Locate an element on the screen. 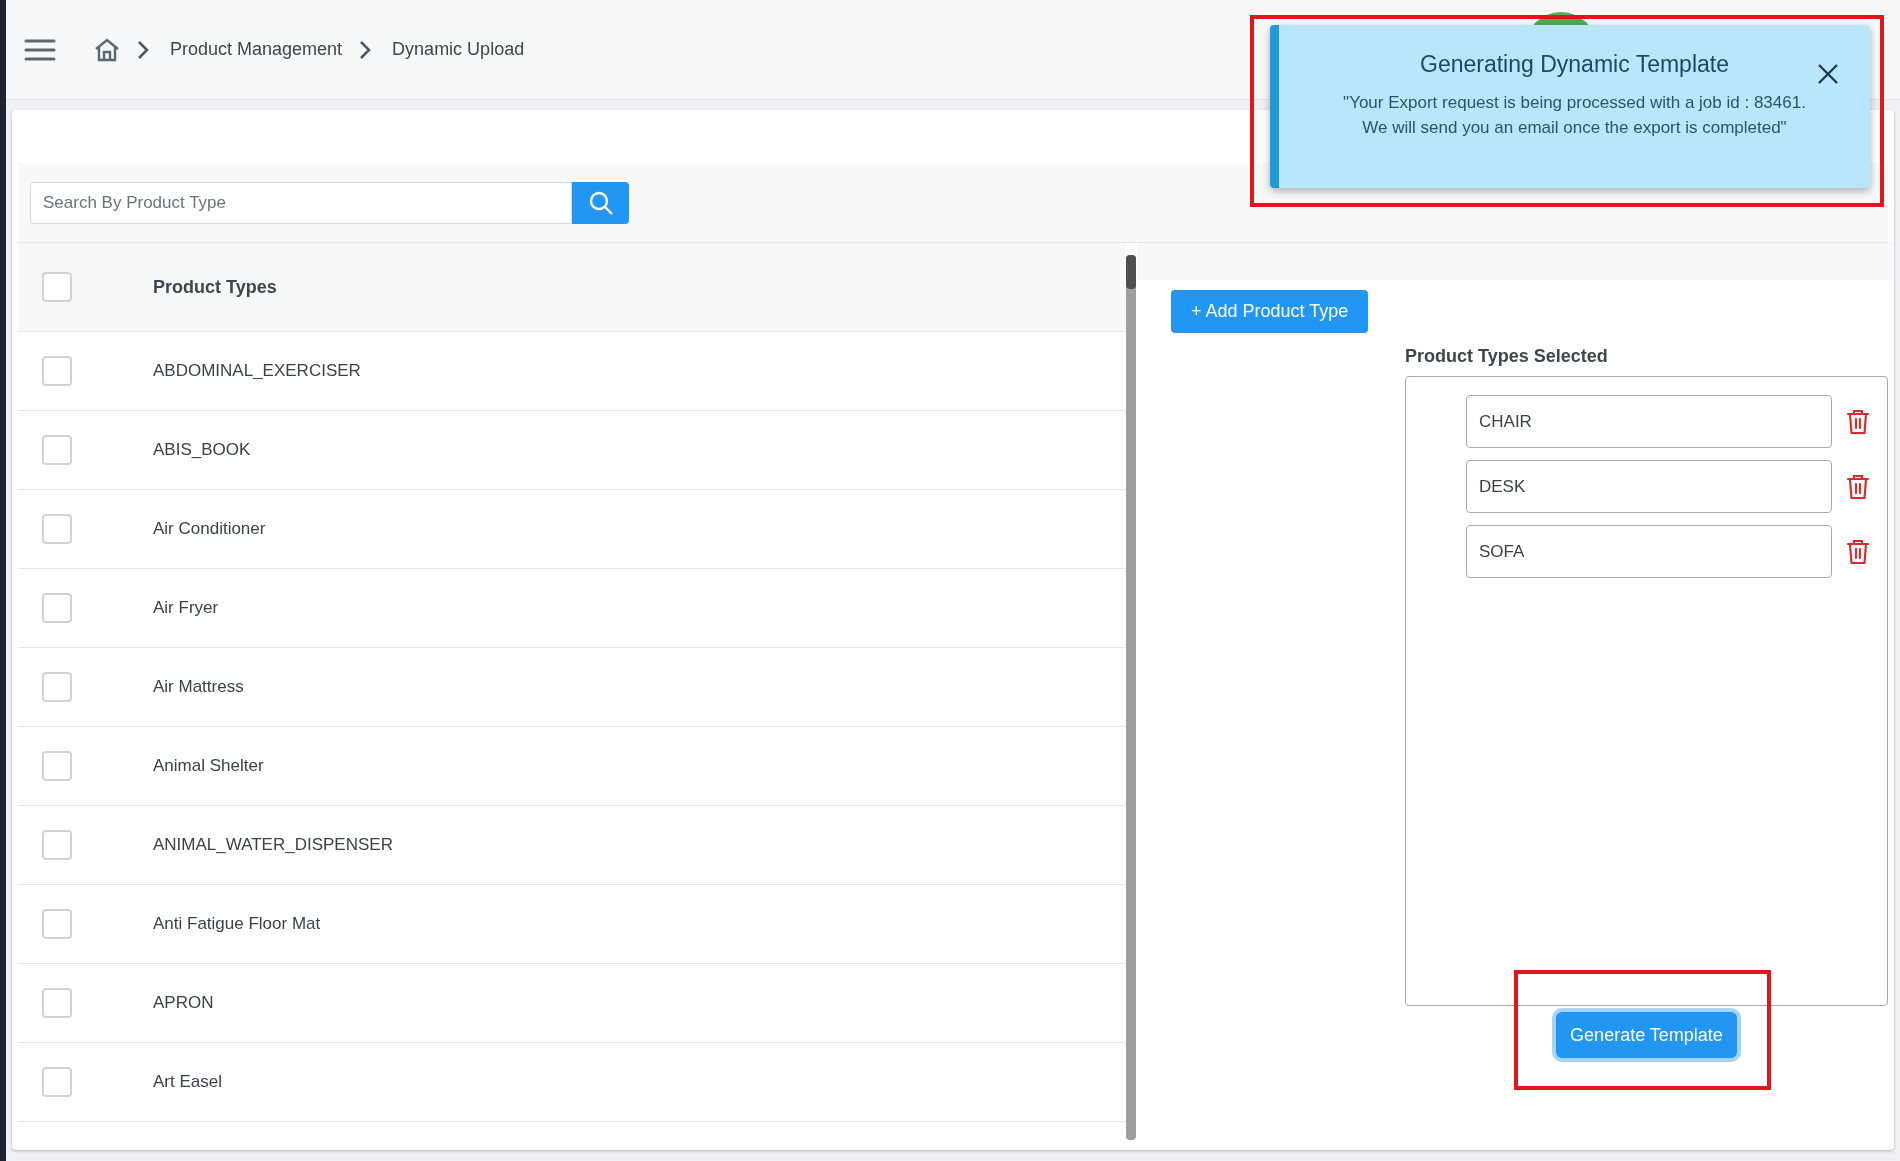 The width and height of the screenshot is (1900, 1161). toast-message: We will send you an email once the export is completed" is located at coordinates (1574, 128).